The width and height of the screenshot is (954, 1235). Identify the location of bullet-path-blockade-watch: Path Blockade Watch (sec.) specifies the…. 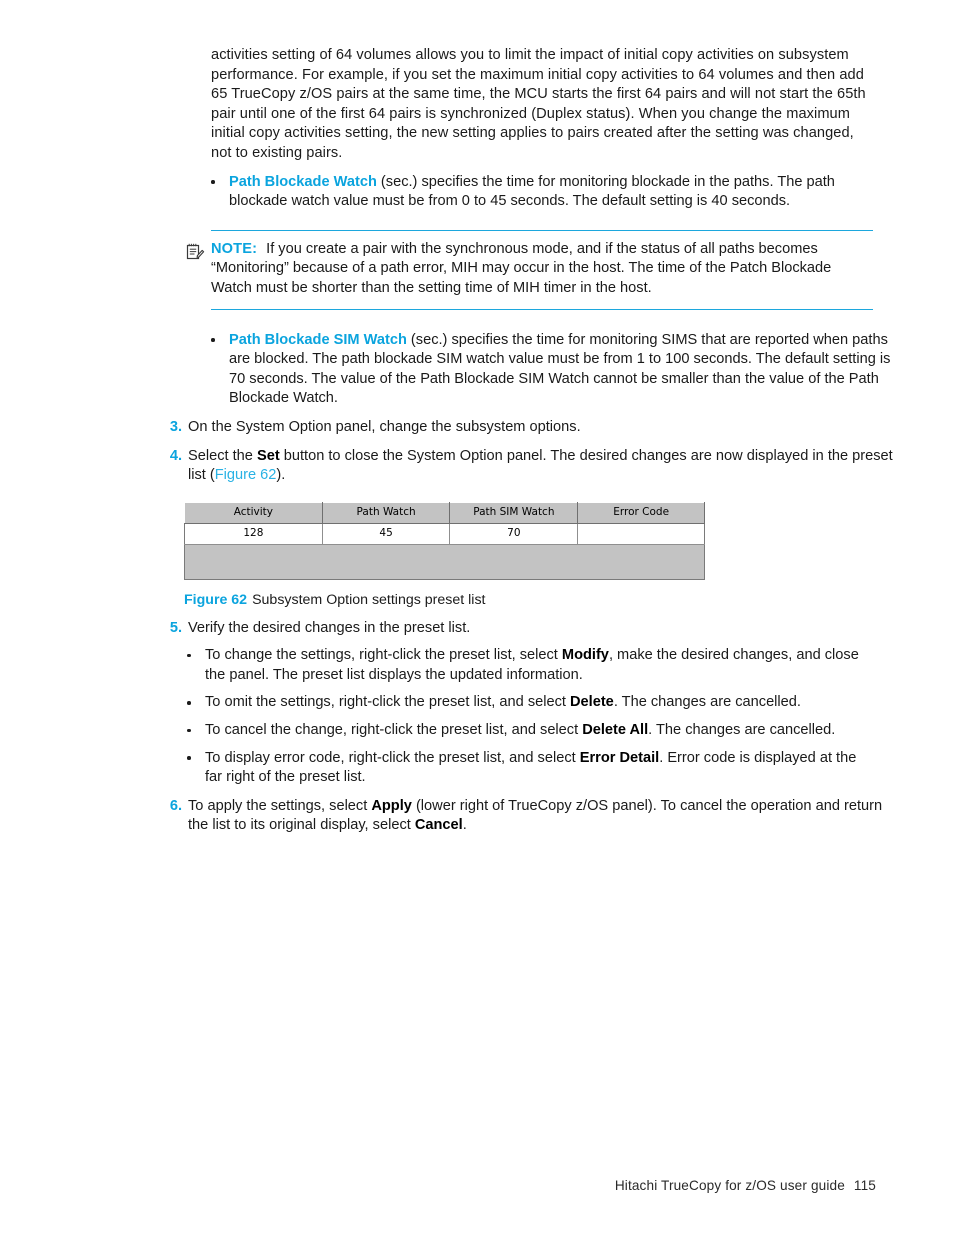
(552, 192).